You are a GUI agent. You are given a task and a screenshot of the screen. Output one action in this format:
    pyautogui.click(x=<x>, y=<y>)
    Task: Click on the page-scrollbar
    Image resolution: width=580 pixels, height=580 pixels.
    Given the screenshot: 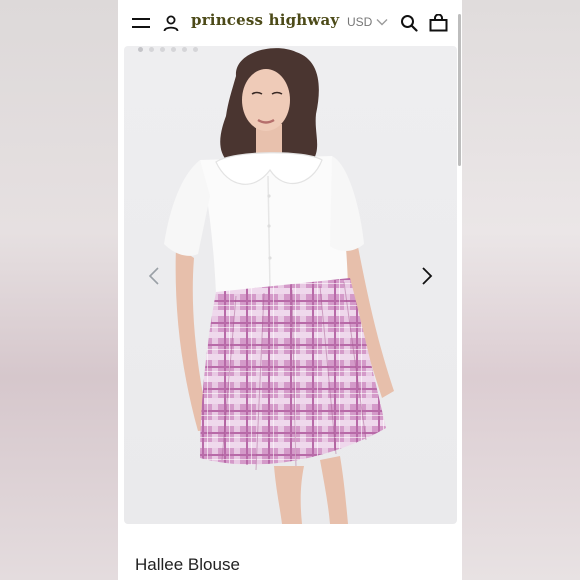 What is the action you would take?
    pyautogui.click(x=459, y=90)
    